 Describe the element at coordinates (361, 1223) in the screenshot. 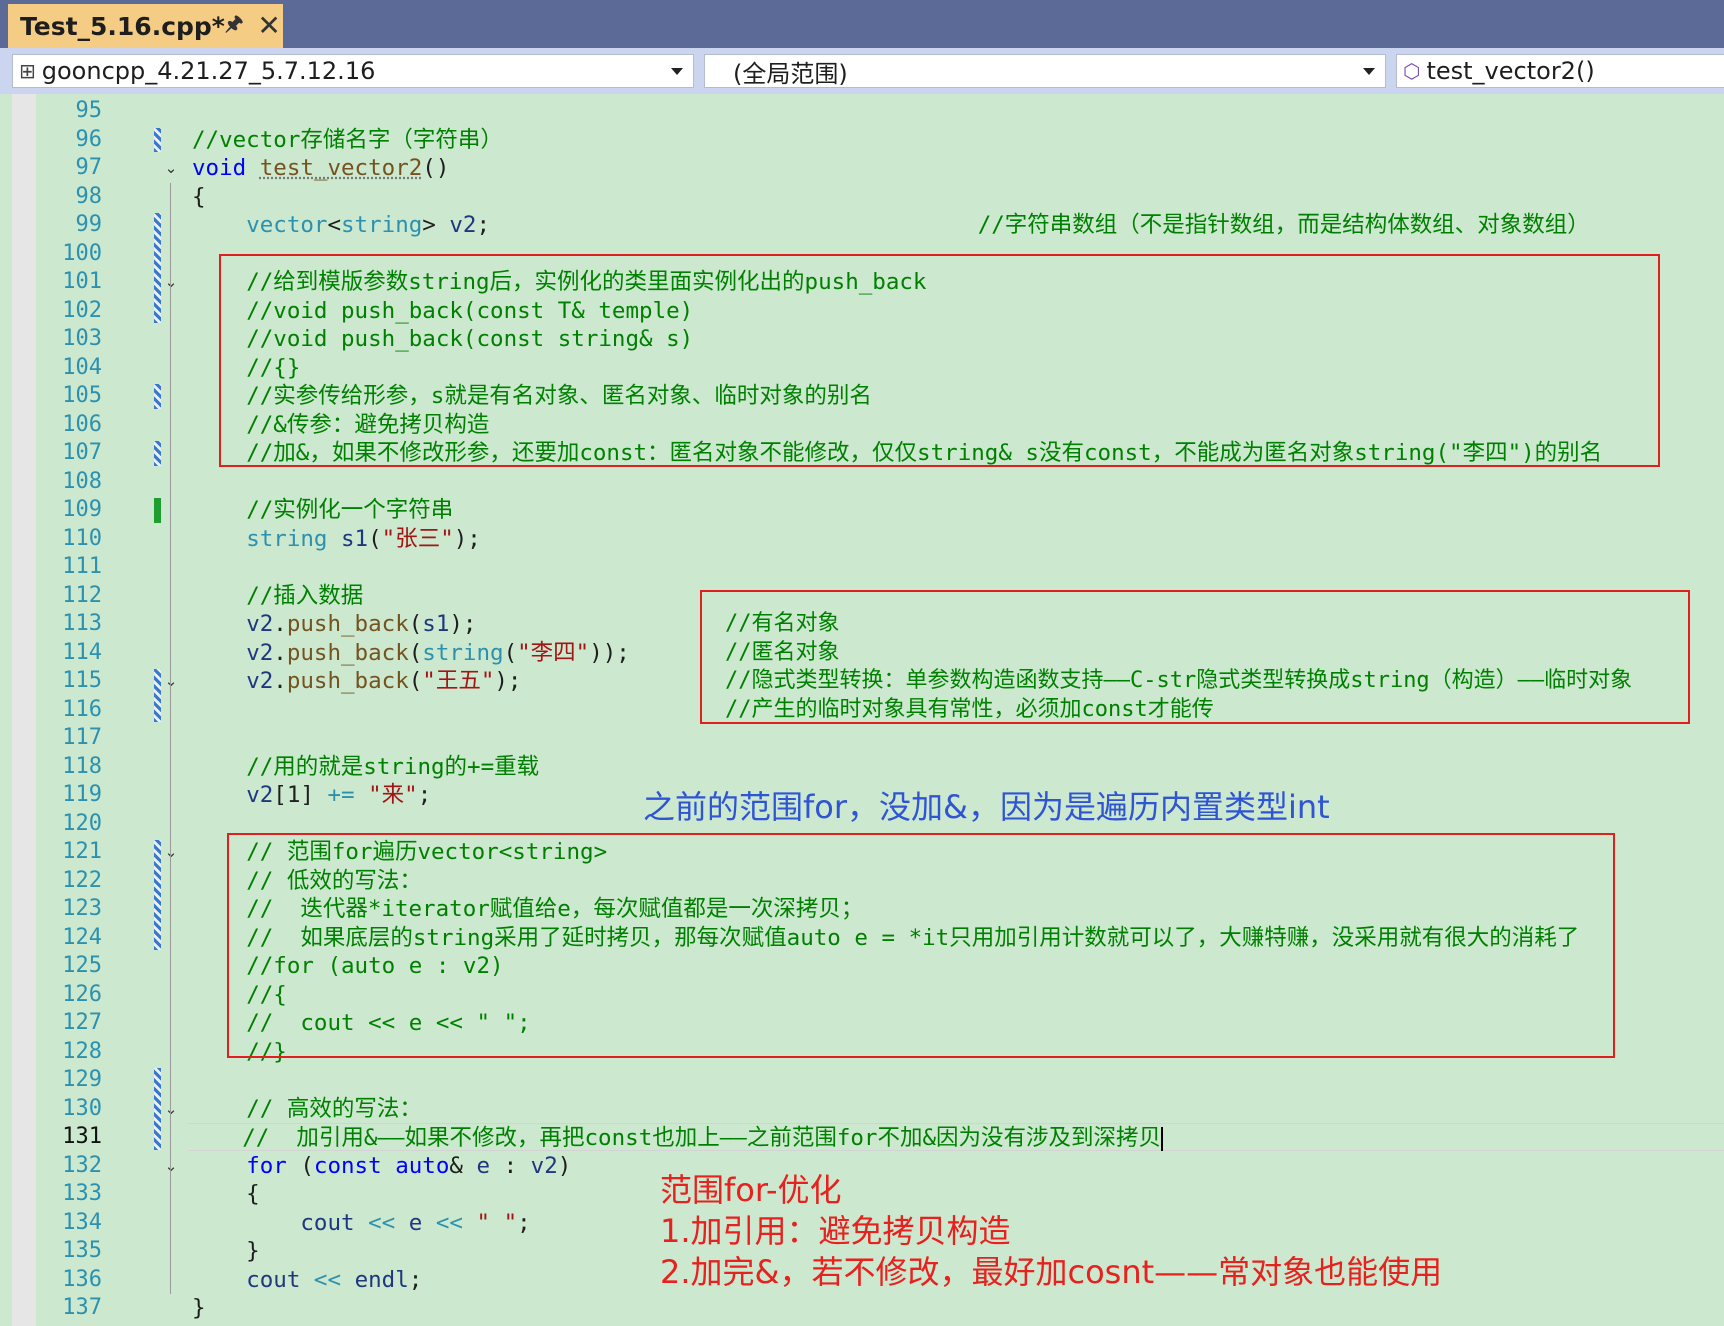

I see `code-line: cout << e << " ";` at that location.